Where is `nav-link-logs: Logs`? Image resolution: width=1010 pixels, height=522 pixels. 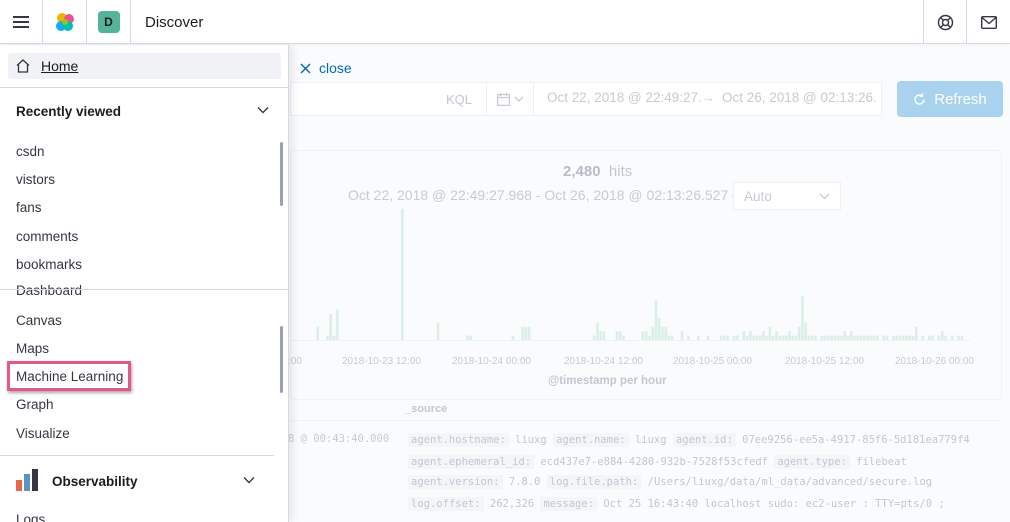 nav-link-logs: Logs is located at coordinates (30, 517).